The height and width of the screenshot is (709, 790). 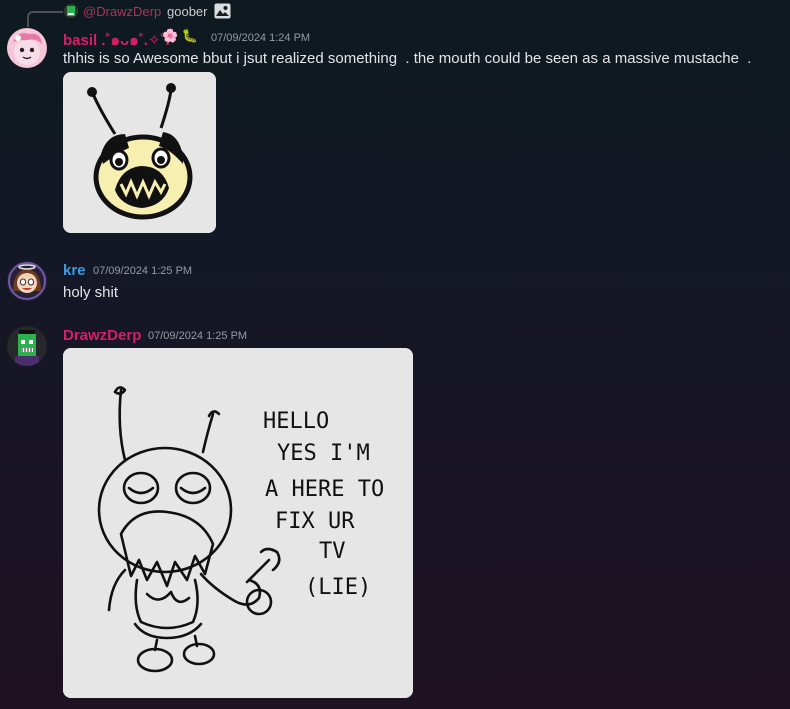 I want to click on avatar-basil, so click(x=27, y=48).